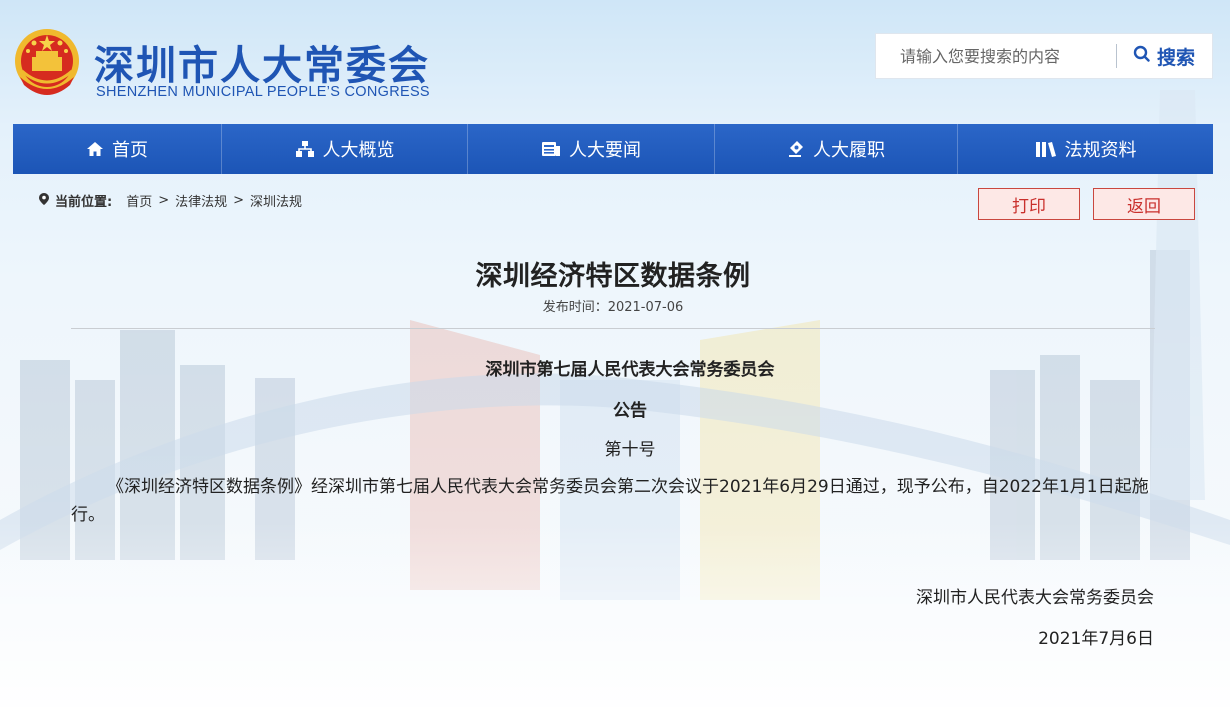 The image size is (1230, 707). I want to click on nav-item-overview: 人大概览, so click(345, 149).